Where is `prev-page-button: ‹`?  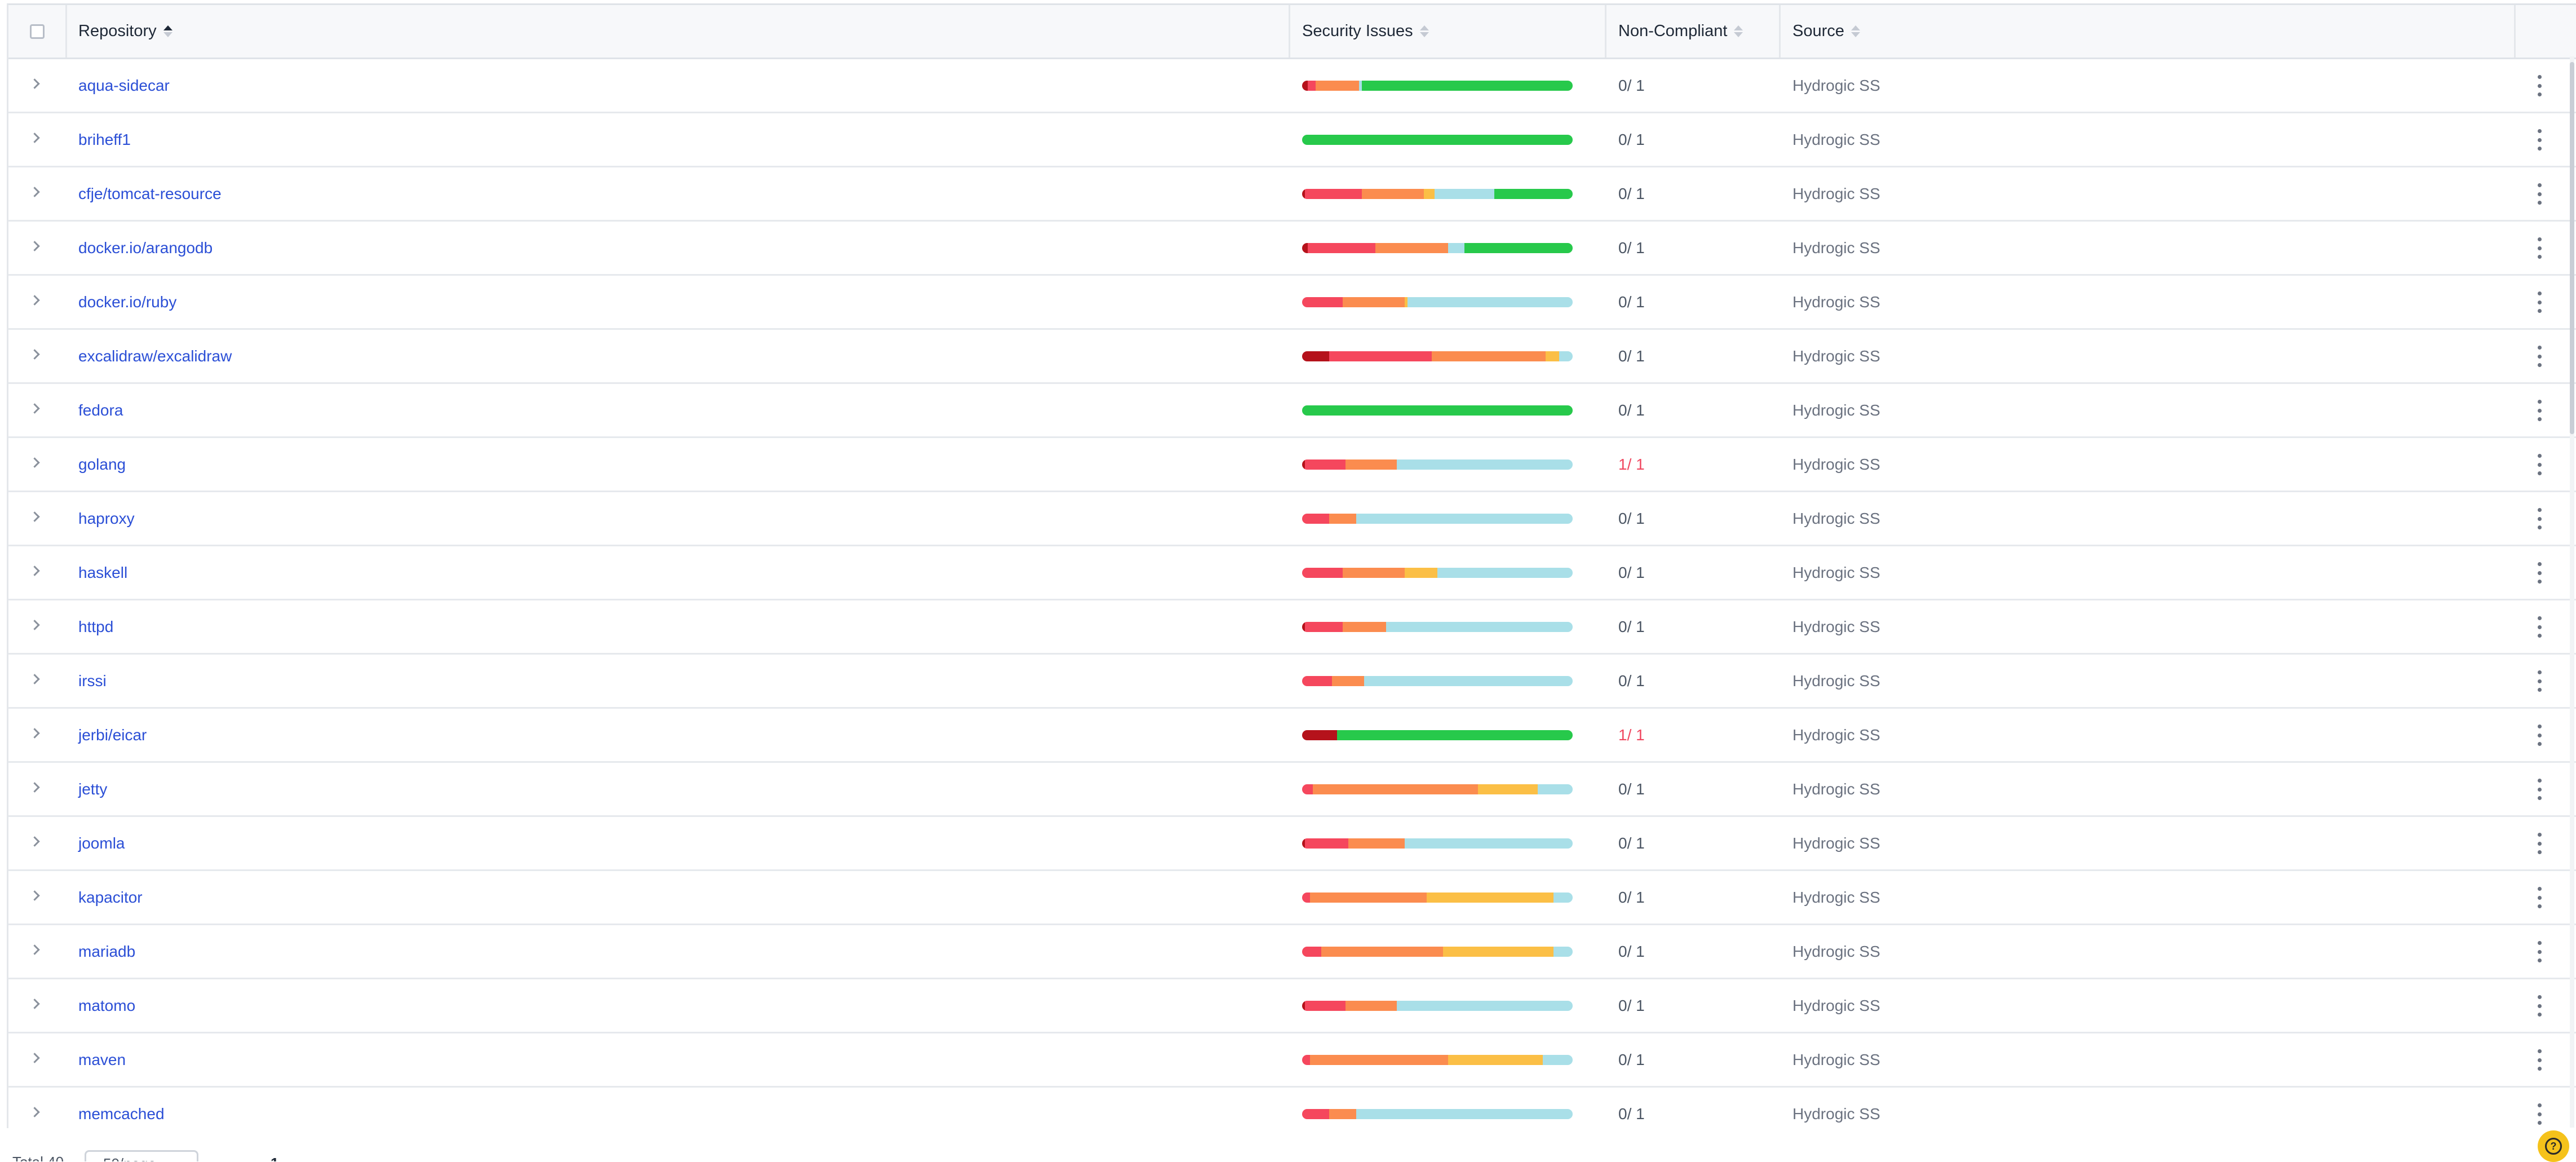
prev-page-button: ‹ is located at coordinates (228, 1158).